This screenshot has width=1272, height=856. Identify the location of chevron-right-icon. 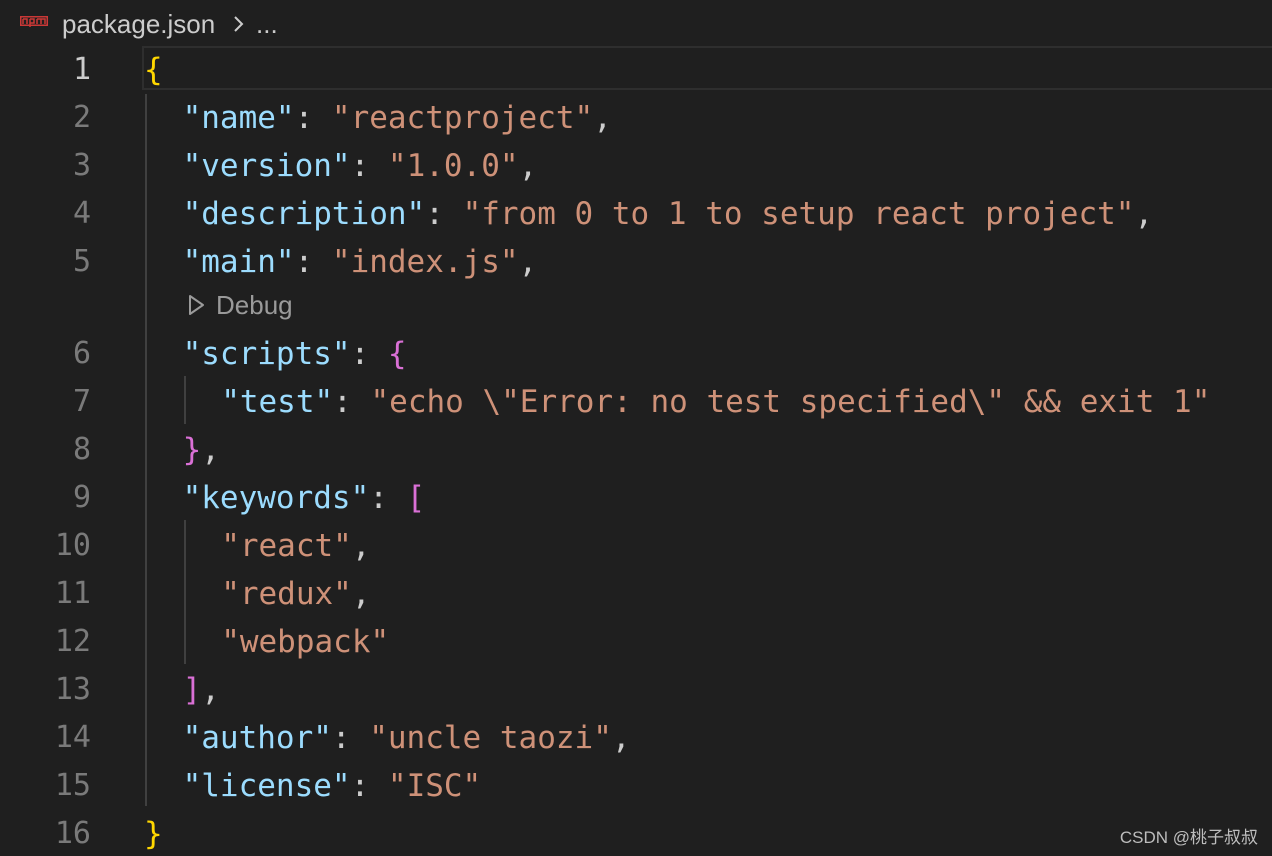
(239, 24).